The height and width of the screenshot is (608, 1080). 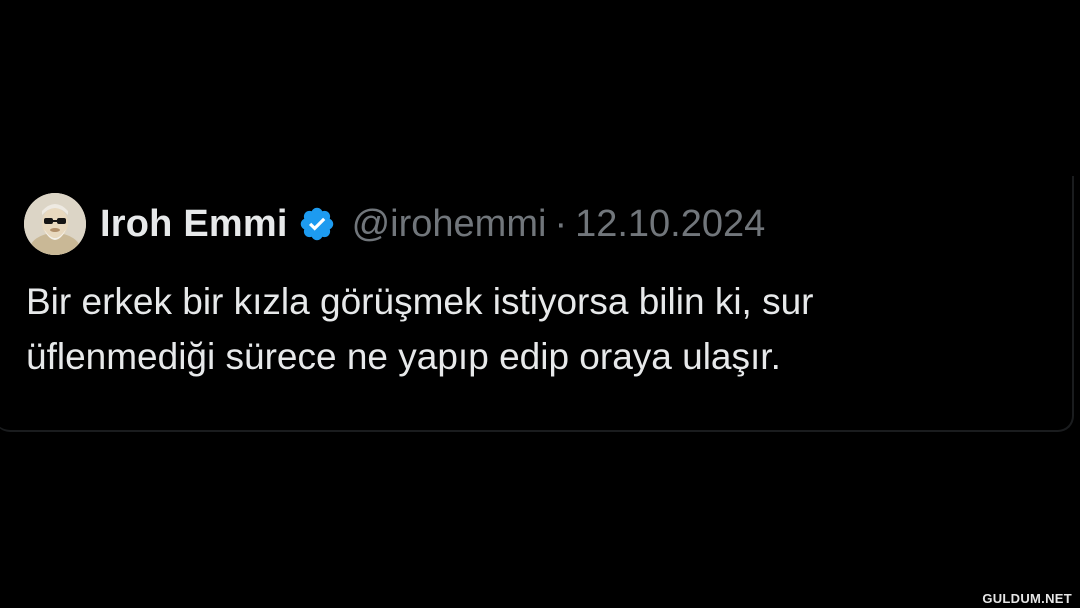 What do you see at coordinates (316, 224) in the screenshot?
I see `verified-badge-icon` at bounding box center [316, 224].